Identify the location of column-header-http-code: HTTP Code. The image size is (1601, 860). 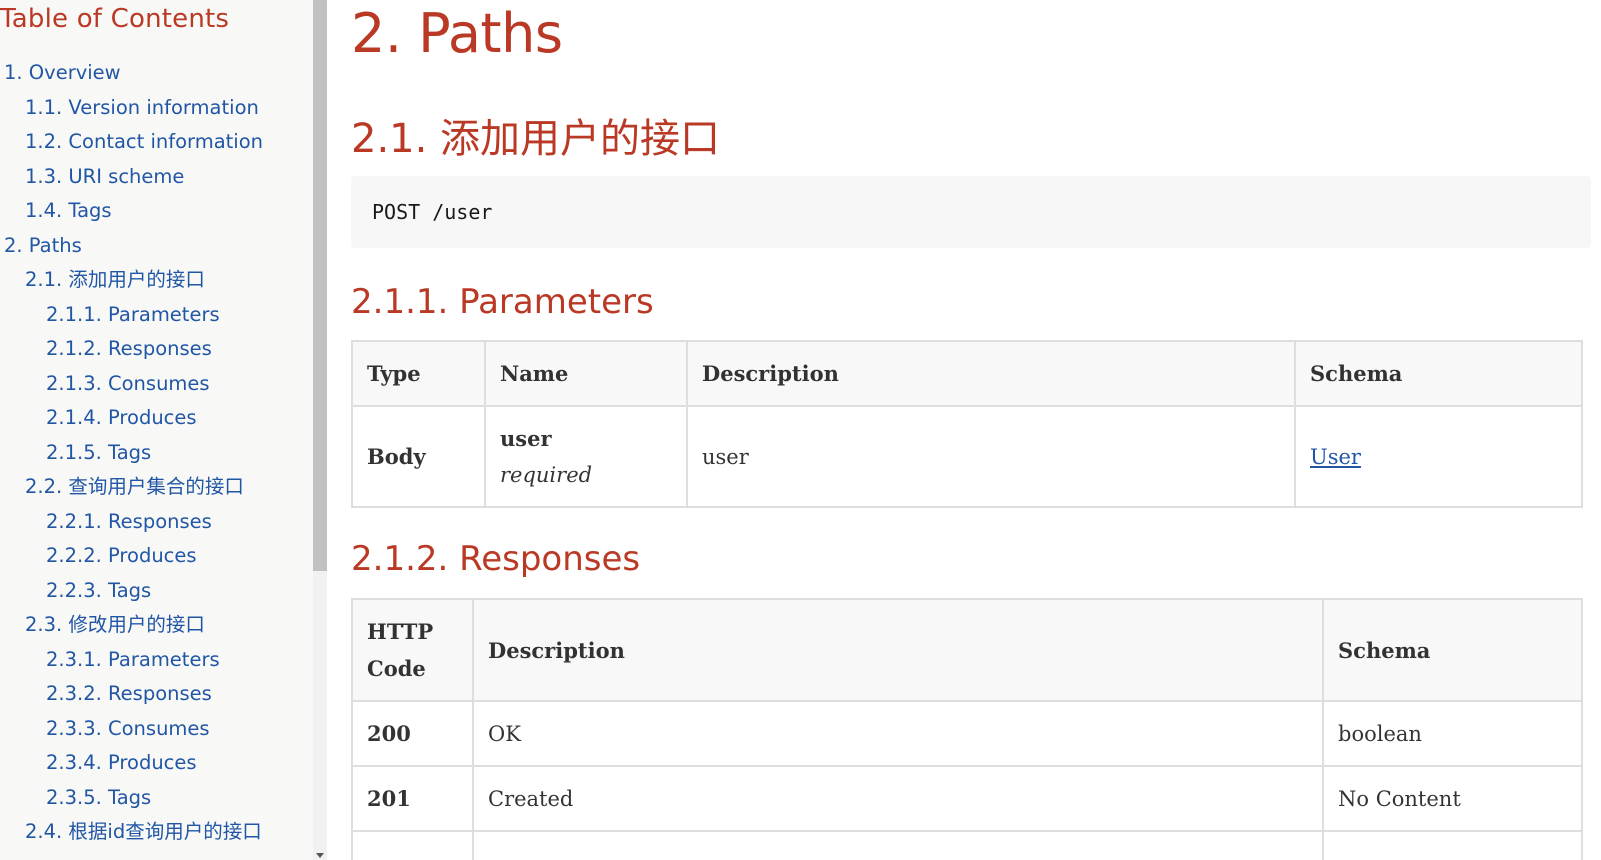
(412, 650).